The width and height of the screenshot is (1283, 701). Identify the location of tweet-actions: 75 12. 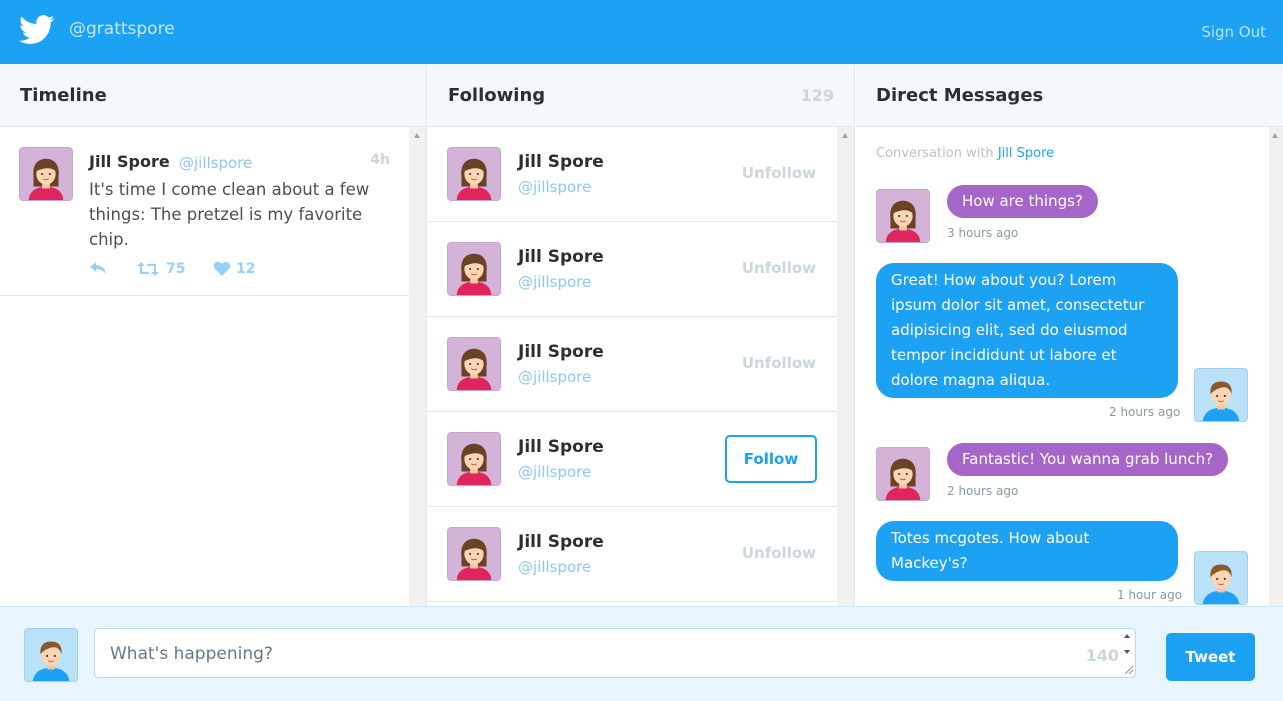
(189, 269).